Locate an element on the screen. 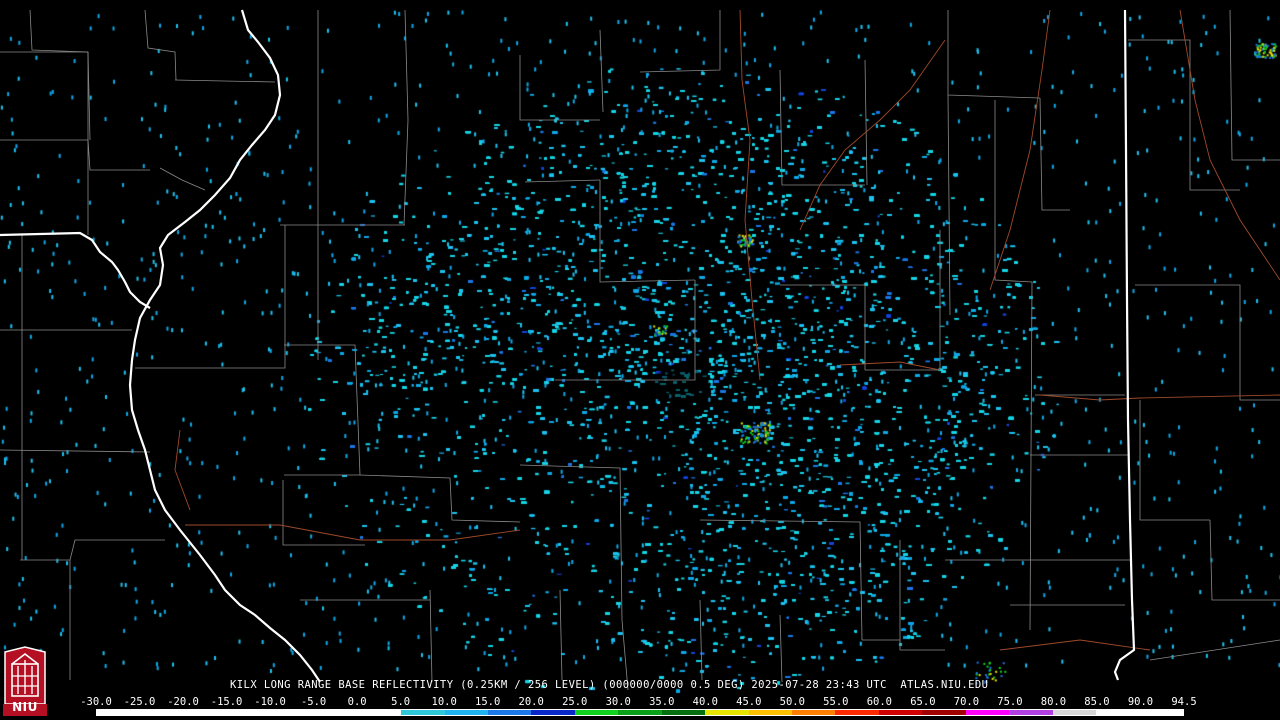 The width and height of the screenshot is (1280, 720). colorbar-label: -10.0 is located at coordinates (270, 702).